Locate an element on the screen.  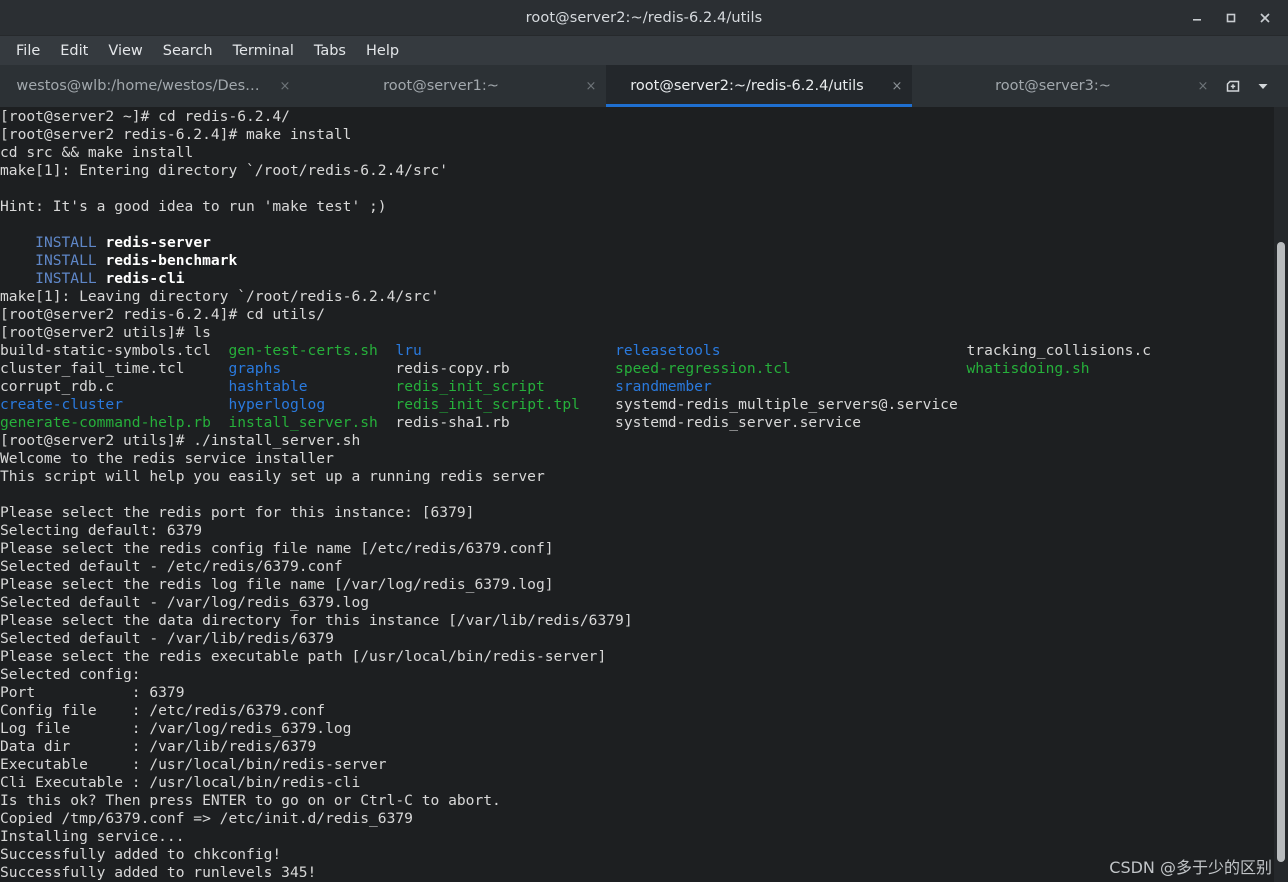
terminal-text: Executable : /usr/local/bin/redis-server is located at coordinates (193, 764).